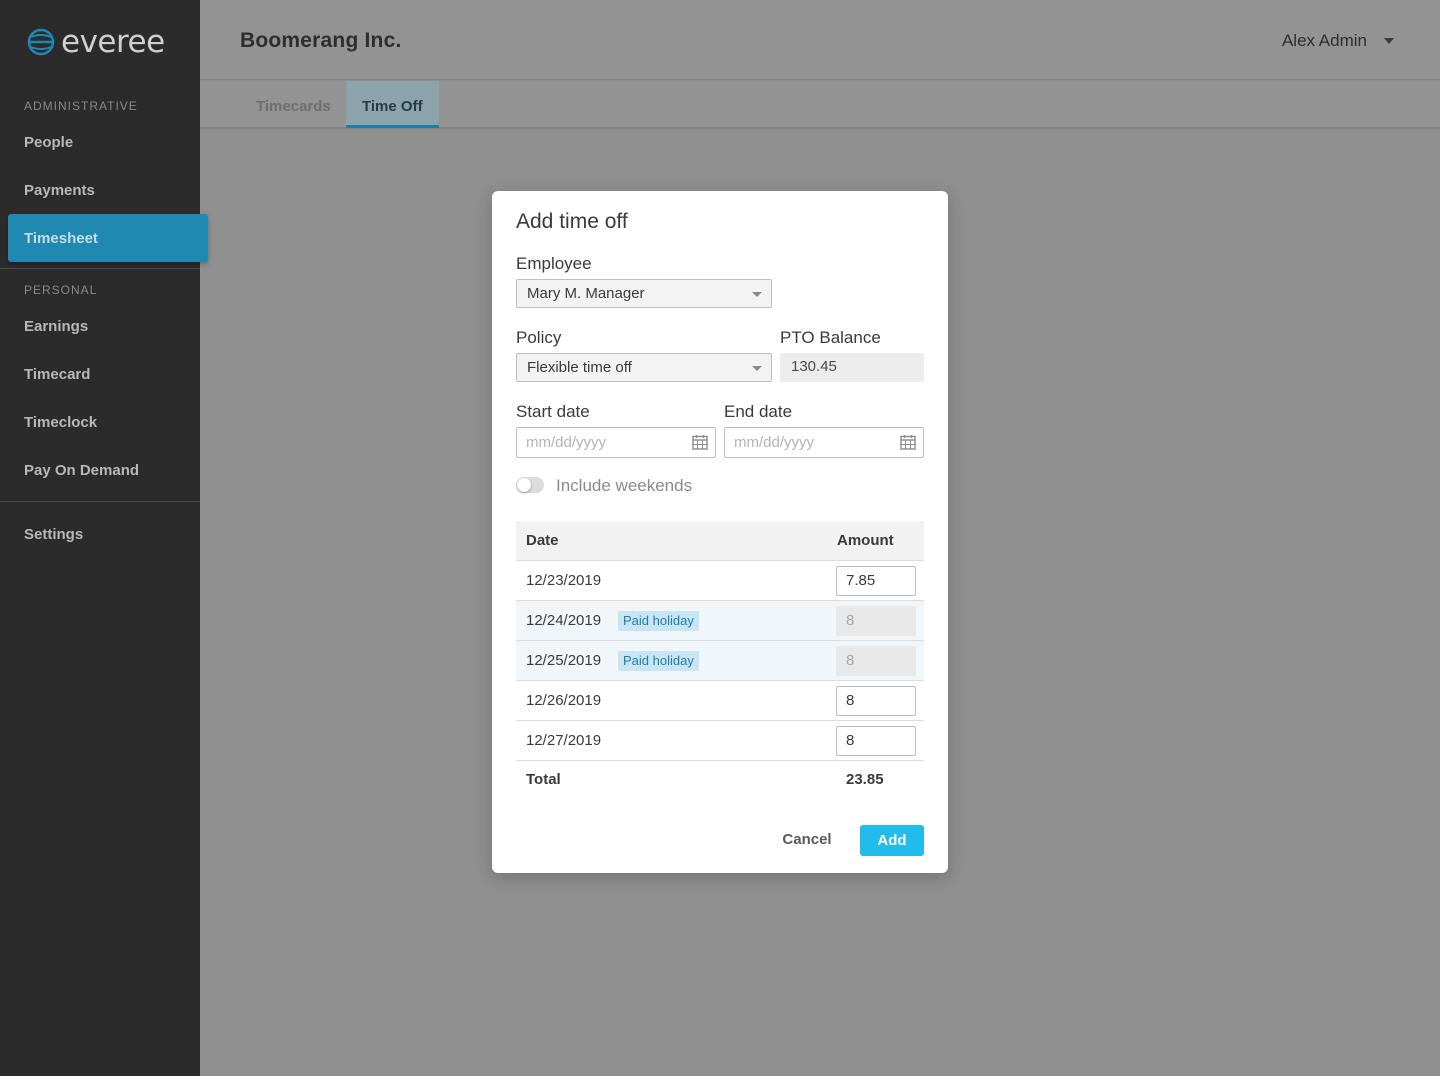  Describe the element at coordinates (57, 374) in the screenshot. I see `sidebar-item-timecard: Timecard` at that location.